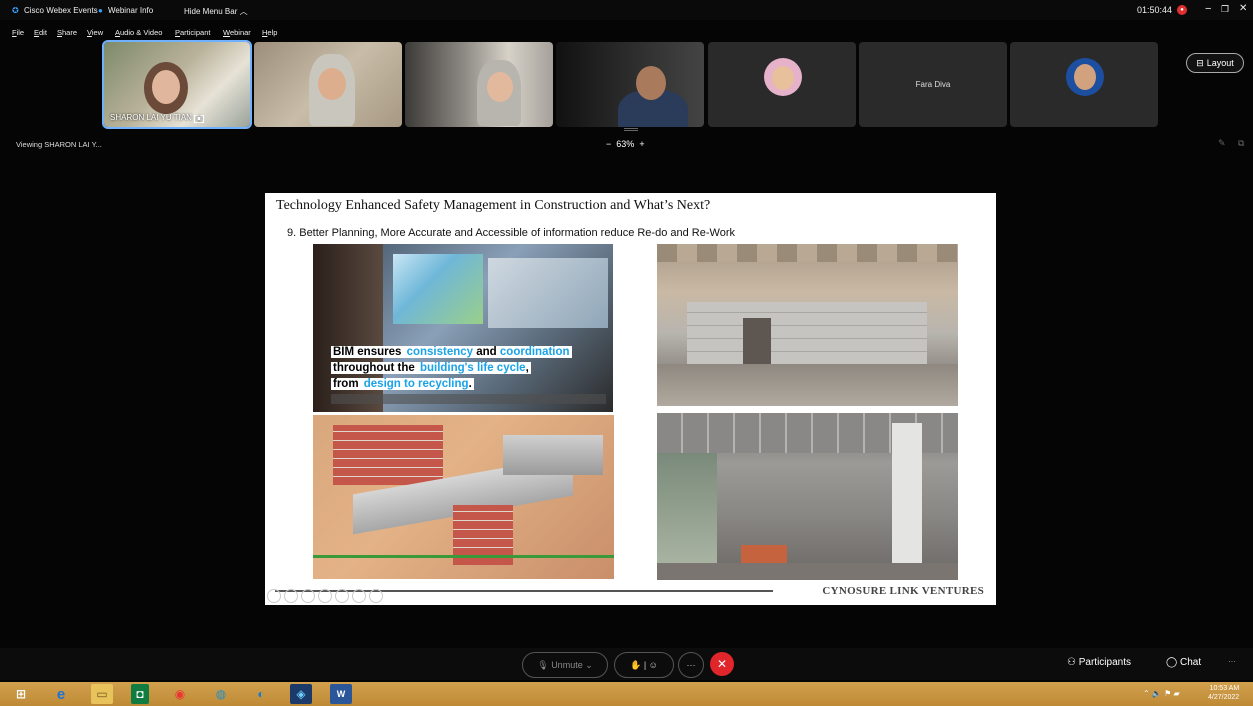 This screenshot has height=706, width=1253. Describe the element at coordinates (1183, 662) in the screenshot. I see `chat-button: ◯ Chat` at that location.